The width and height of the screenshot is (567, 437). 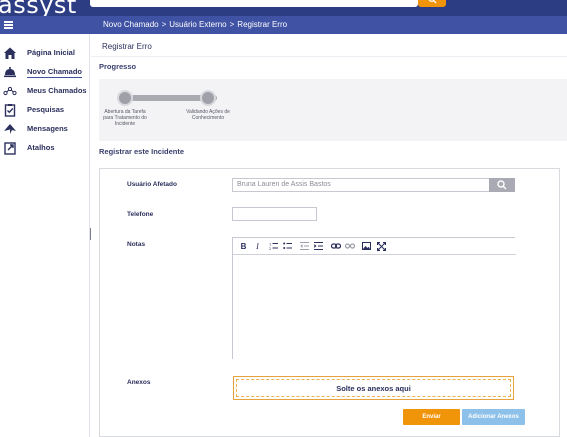 What do you see at coordinates (361, 185) in the screenshot?
I see `affected-user-input: Bruna Lauren de Assis Bastos` at bounding box center [361, 185].